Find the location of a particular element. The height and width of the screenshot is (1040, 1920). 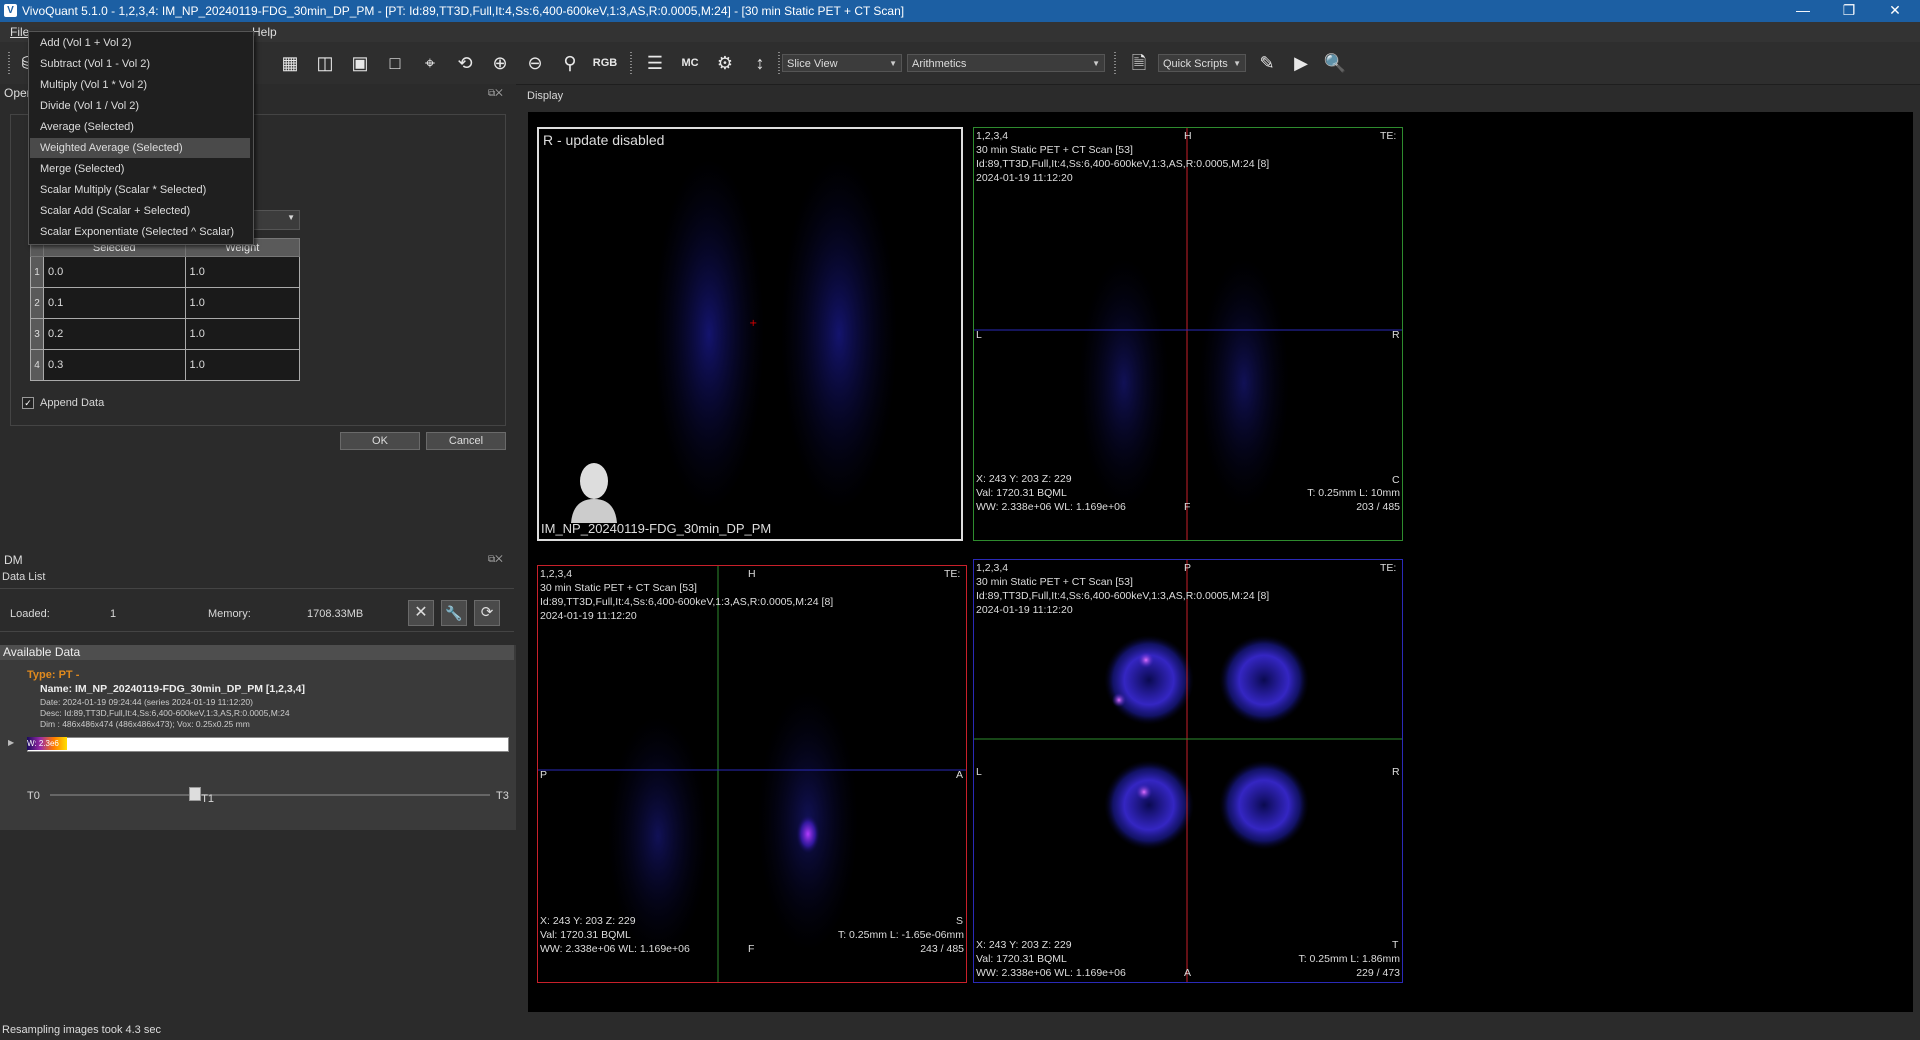

sagittal-ww: WW: 2.338e+06 WL: 1.169e+06 is located at coordinates (615, 949).